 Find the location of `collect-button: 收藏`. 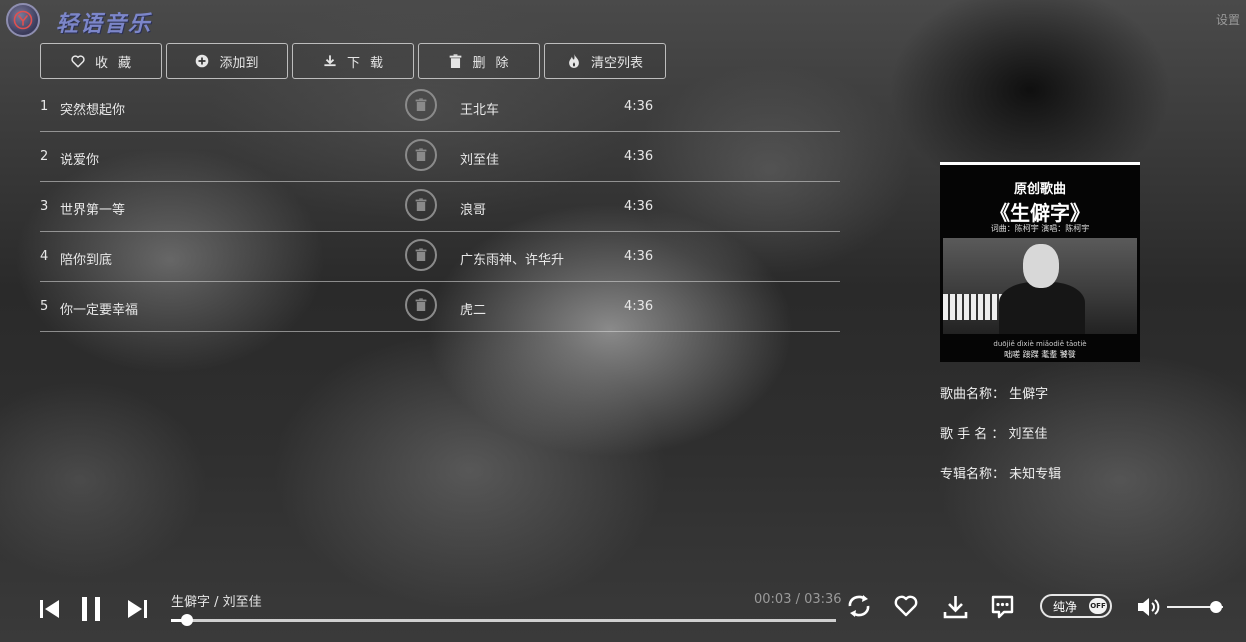

collect-button: 收藏 is located at coordinates (101, 61).